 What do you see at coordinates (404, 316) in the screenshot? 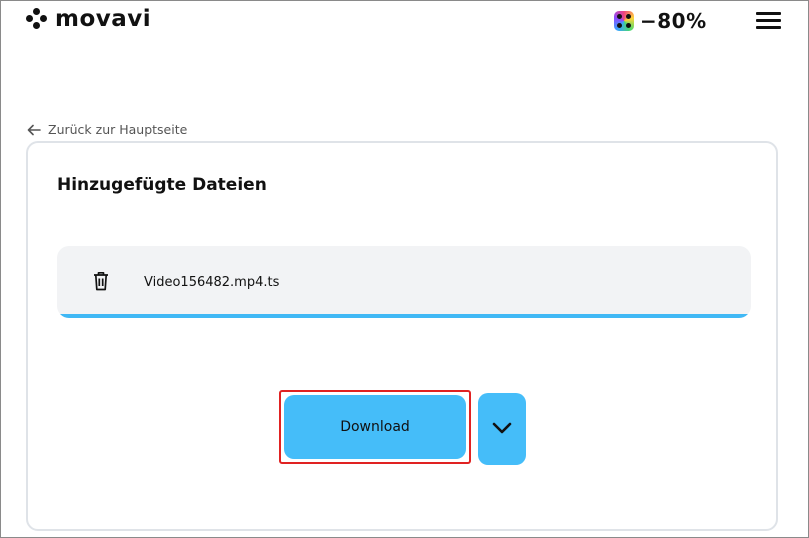
I see `upload-progress-bar` at bounding box center [404, 316].